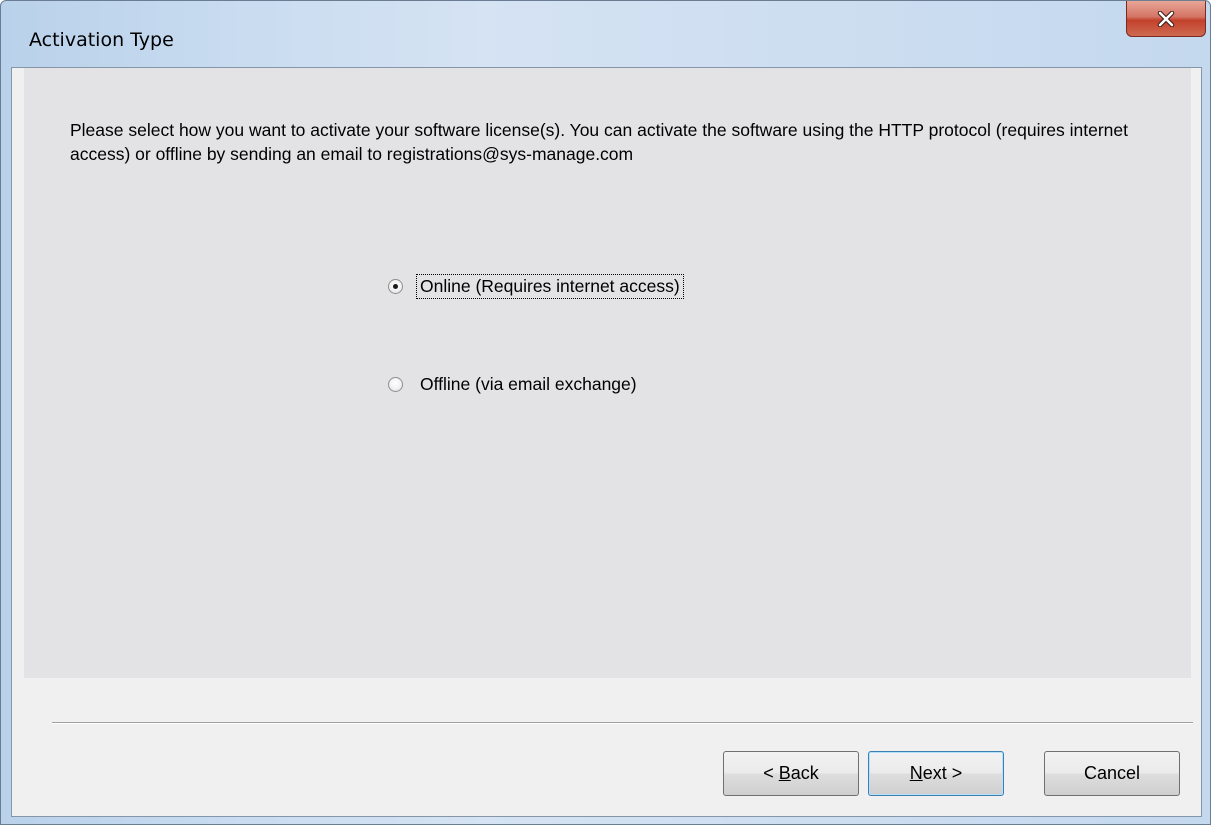 Image resolution: width=1211 pixels, height=825 pixels. I want to click on offline-option: Offline (via email exchange), so click(514, 384).